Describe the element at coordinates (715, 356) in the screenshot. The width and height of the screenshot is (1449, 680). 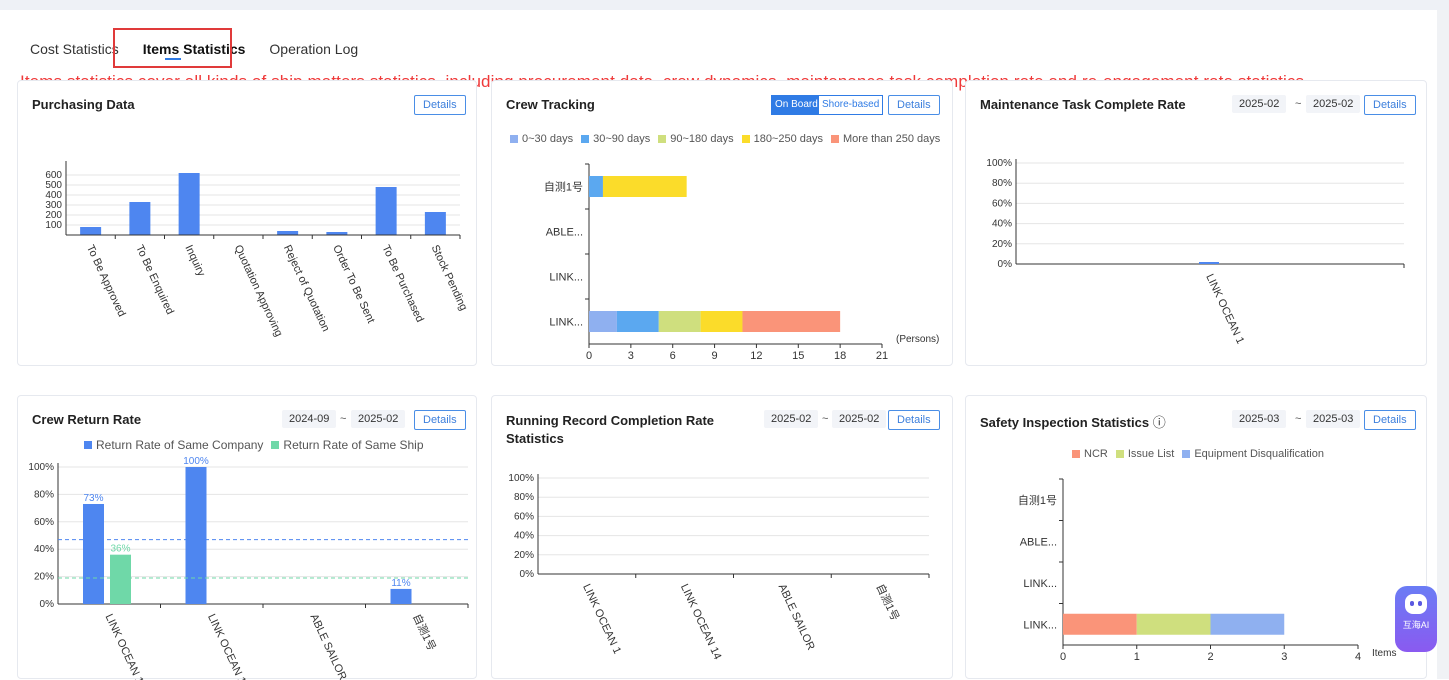
I see `x-tick-label: 9` at that location.